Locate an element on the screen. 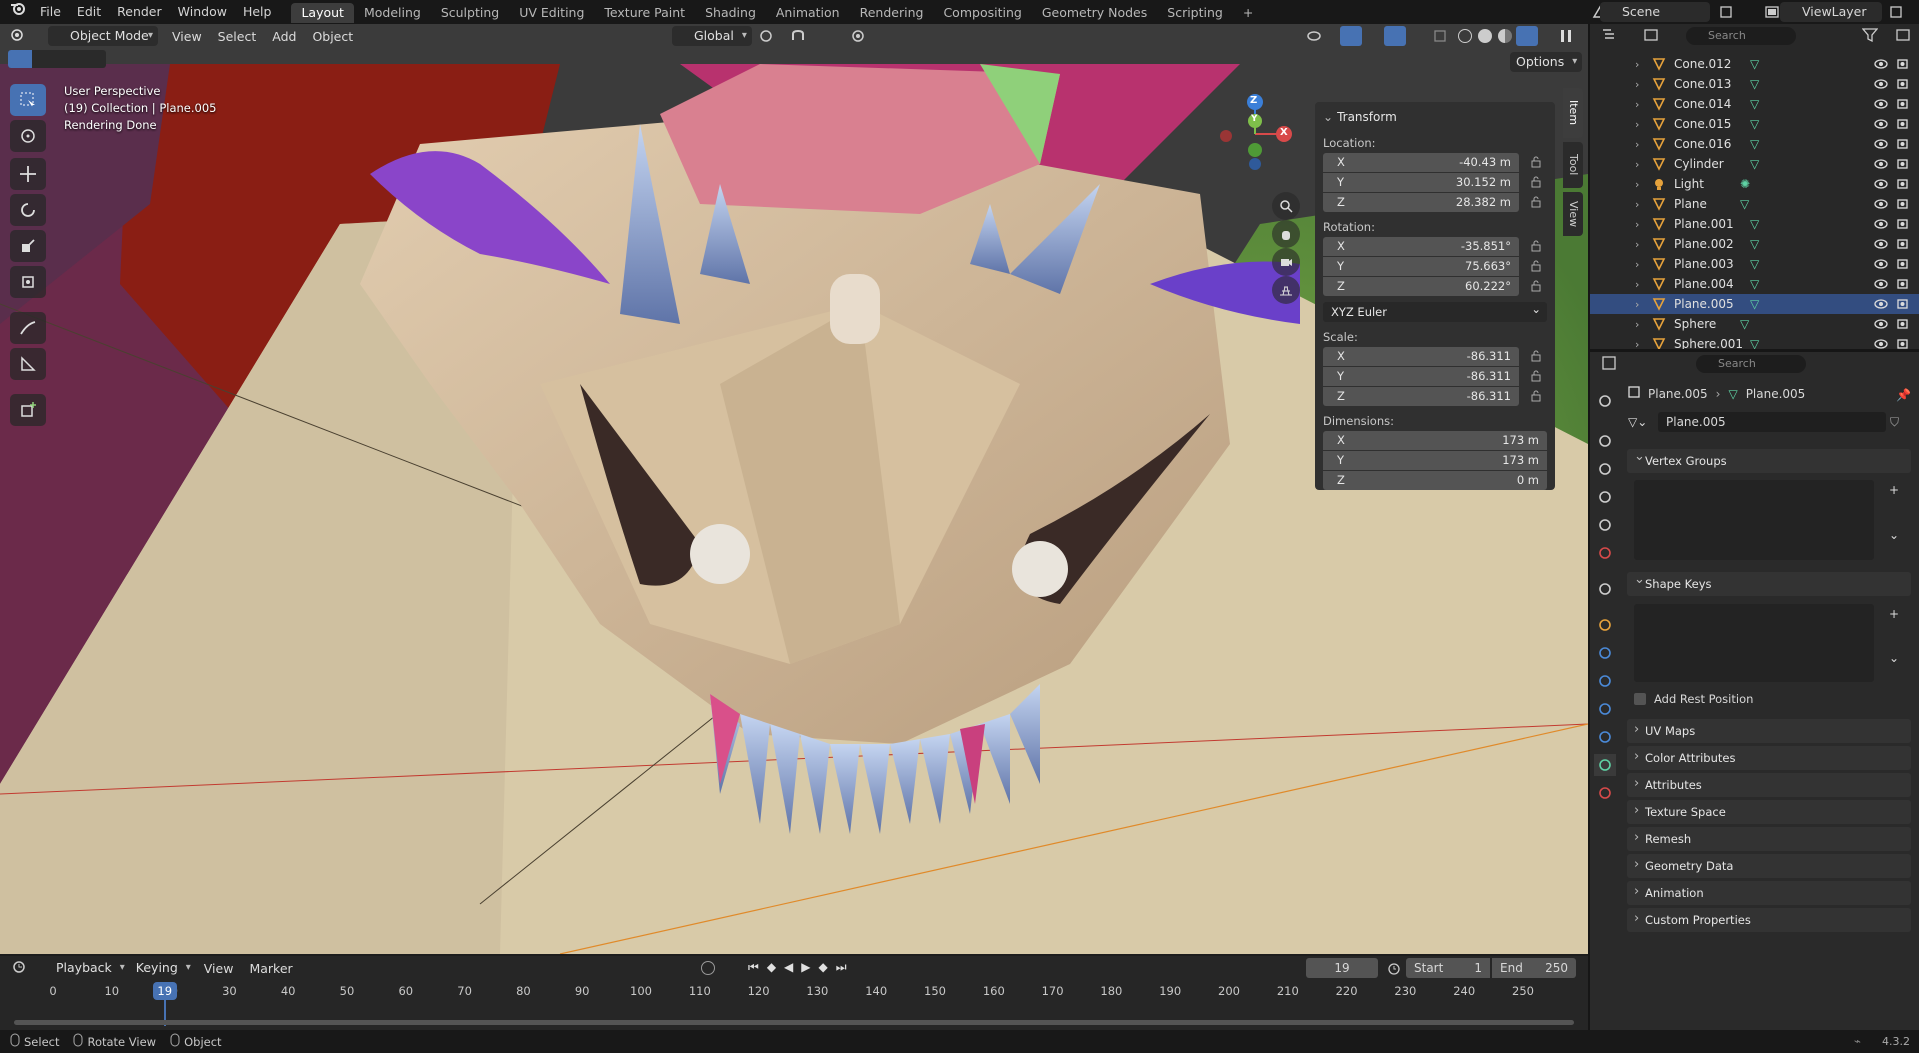  menu-render: Render is located at coordinates (139, 12).